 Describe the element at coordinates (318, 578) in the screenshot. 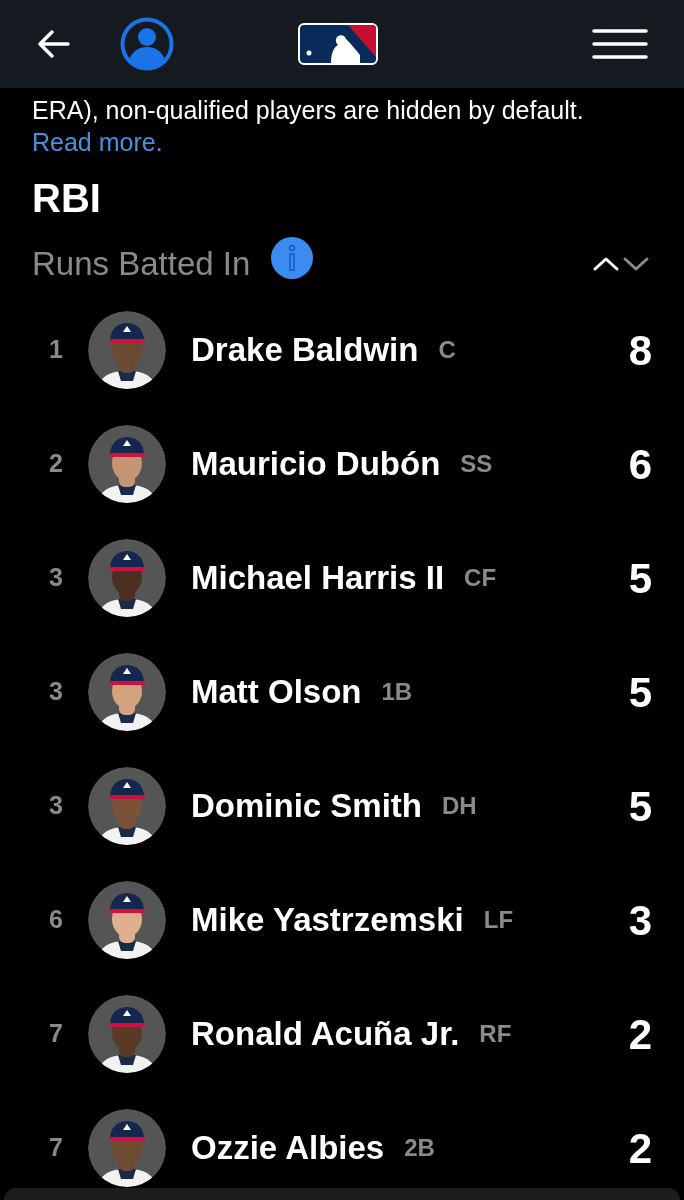

I see `player-name: Michael Harris II` at that location.